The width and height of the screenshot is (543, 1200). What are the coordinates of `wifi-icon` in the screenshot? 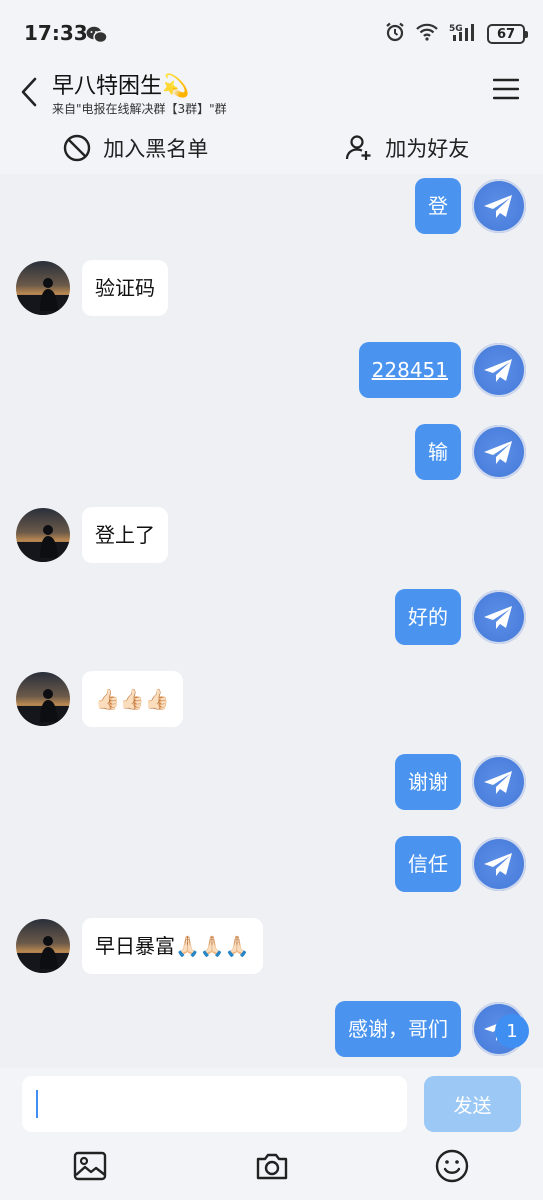 It's located at (427, 34).